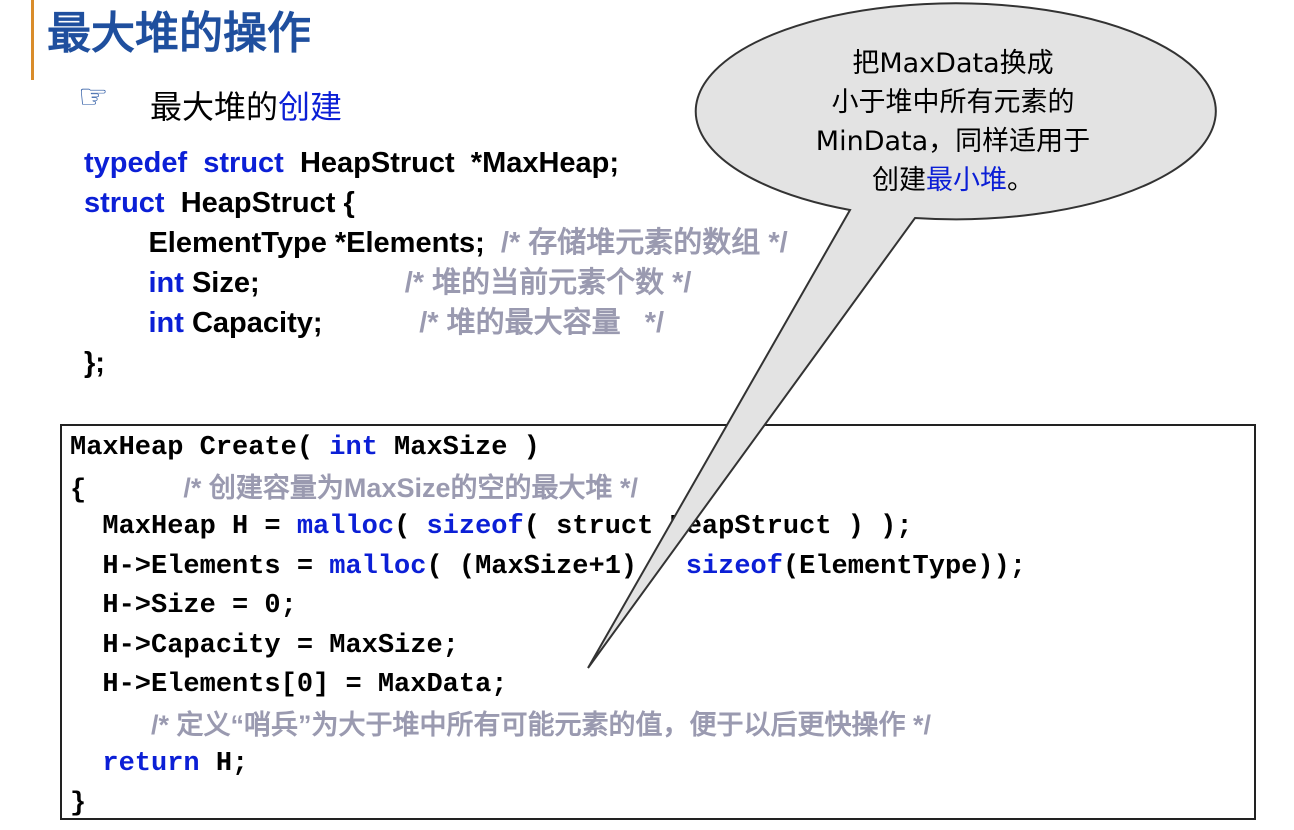  Describe the element at coordinates (548, 805) in the screenshot. I see `code-line: }` at that location.